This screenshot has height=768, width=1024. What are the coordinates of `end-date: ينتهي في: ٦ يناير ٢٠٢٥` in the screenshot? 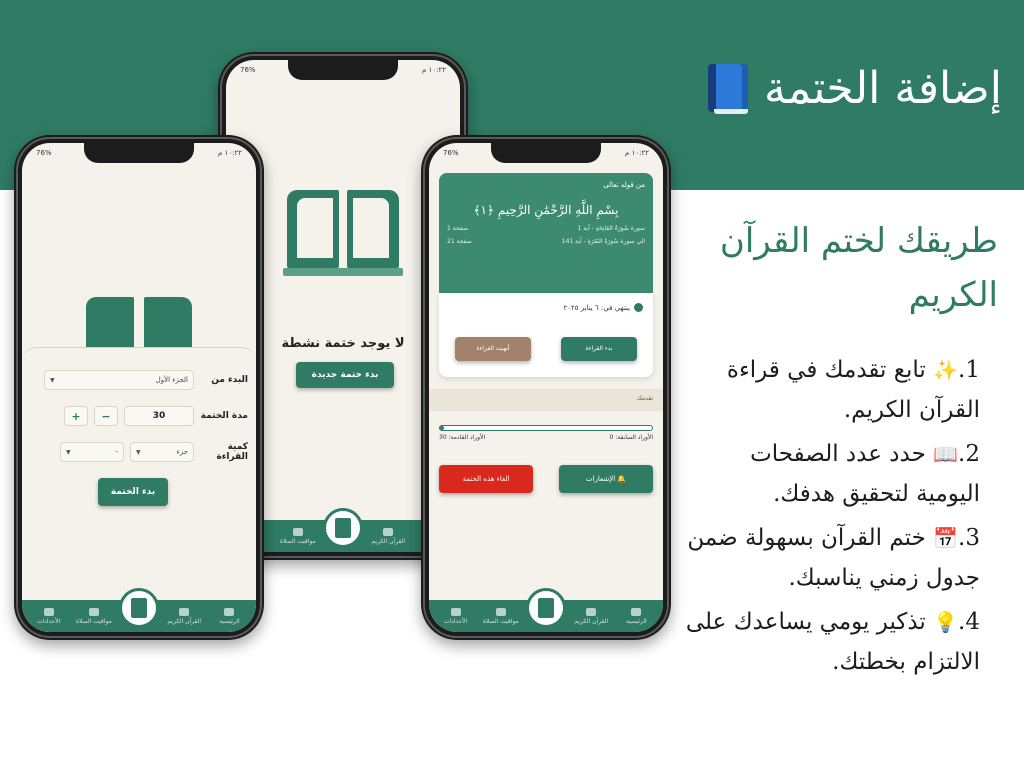 It's located at (603, 307).